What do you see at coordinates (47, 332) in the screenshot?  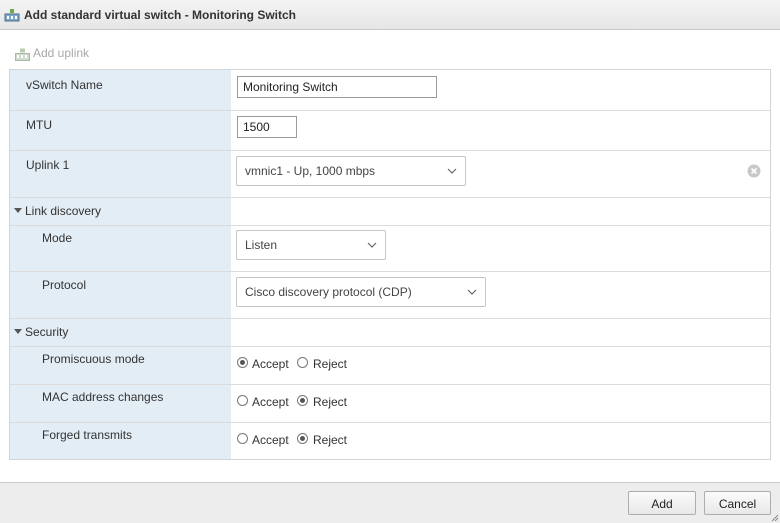 I see `security-section-label: Security` at bounding box center [47, 332].